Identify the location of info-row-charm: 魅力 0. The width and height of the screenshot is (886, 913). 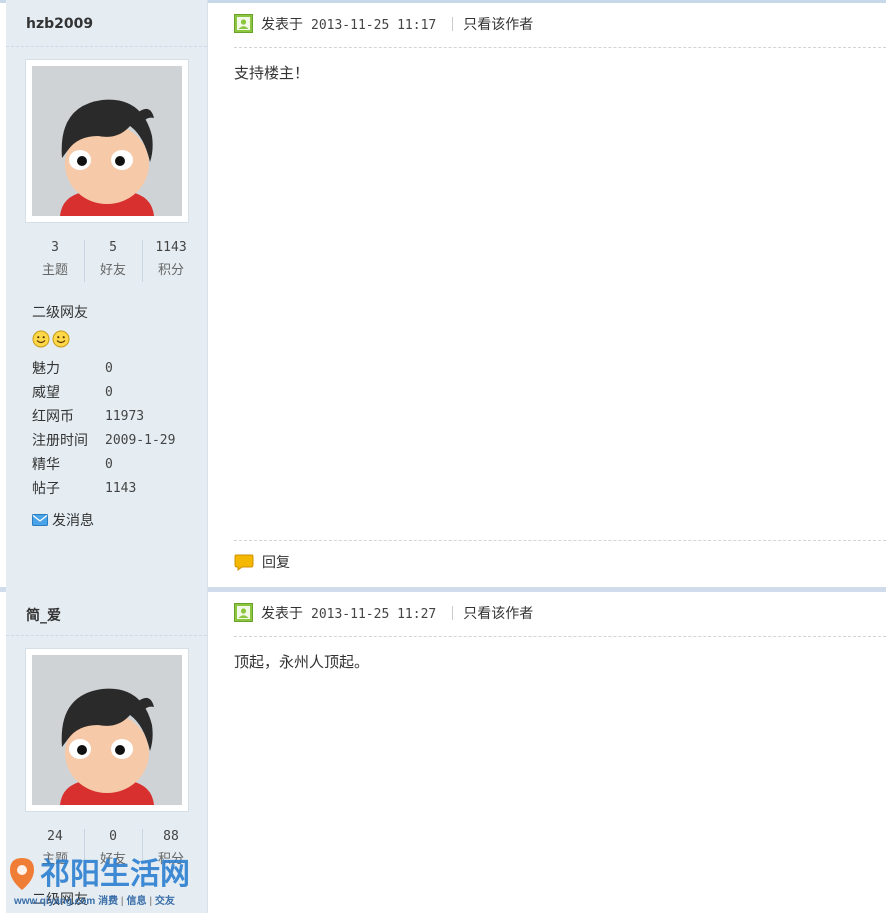
(117, 369).